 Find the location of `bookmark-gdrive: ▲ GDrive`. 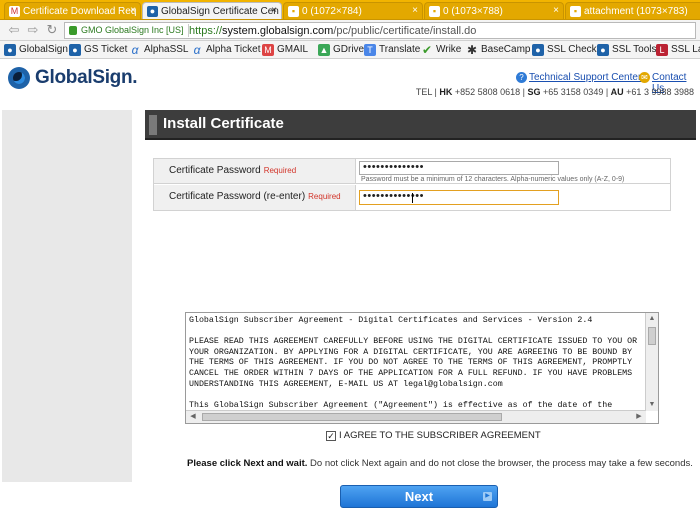

bookmark-gdrive: ▲ GDrive is located at coordinates (341, 50).